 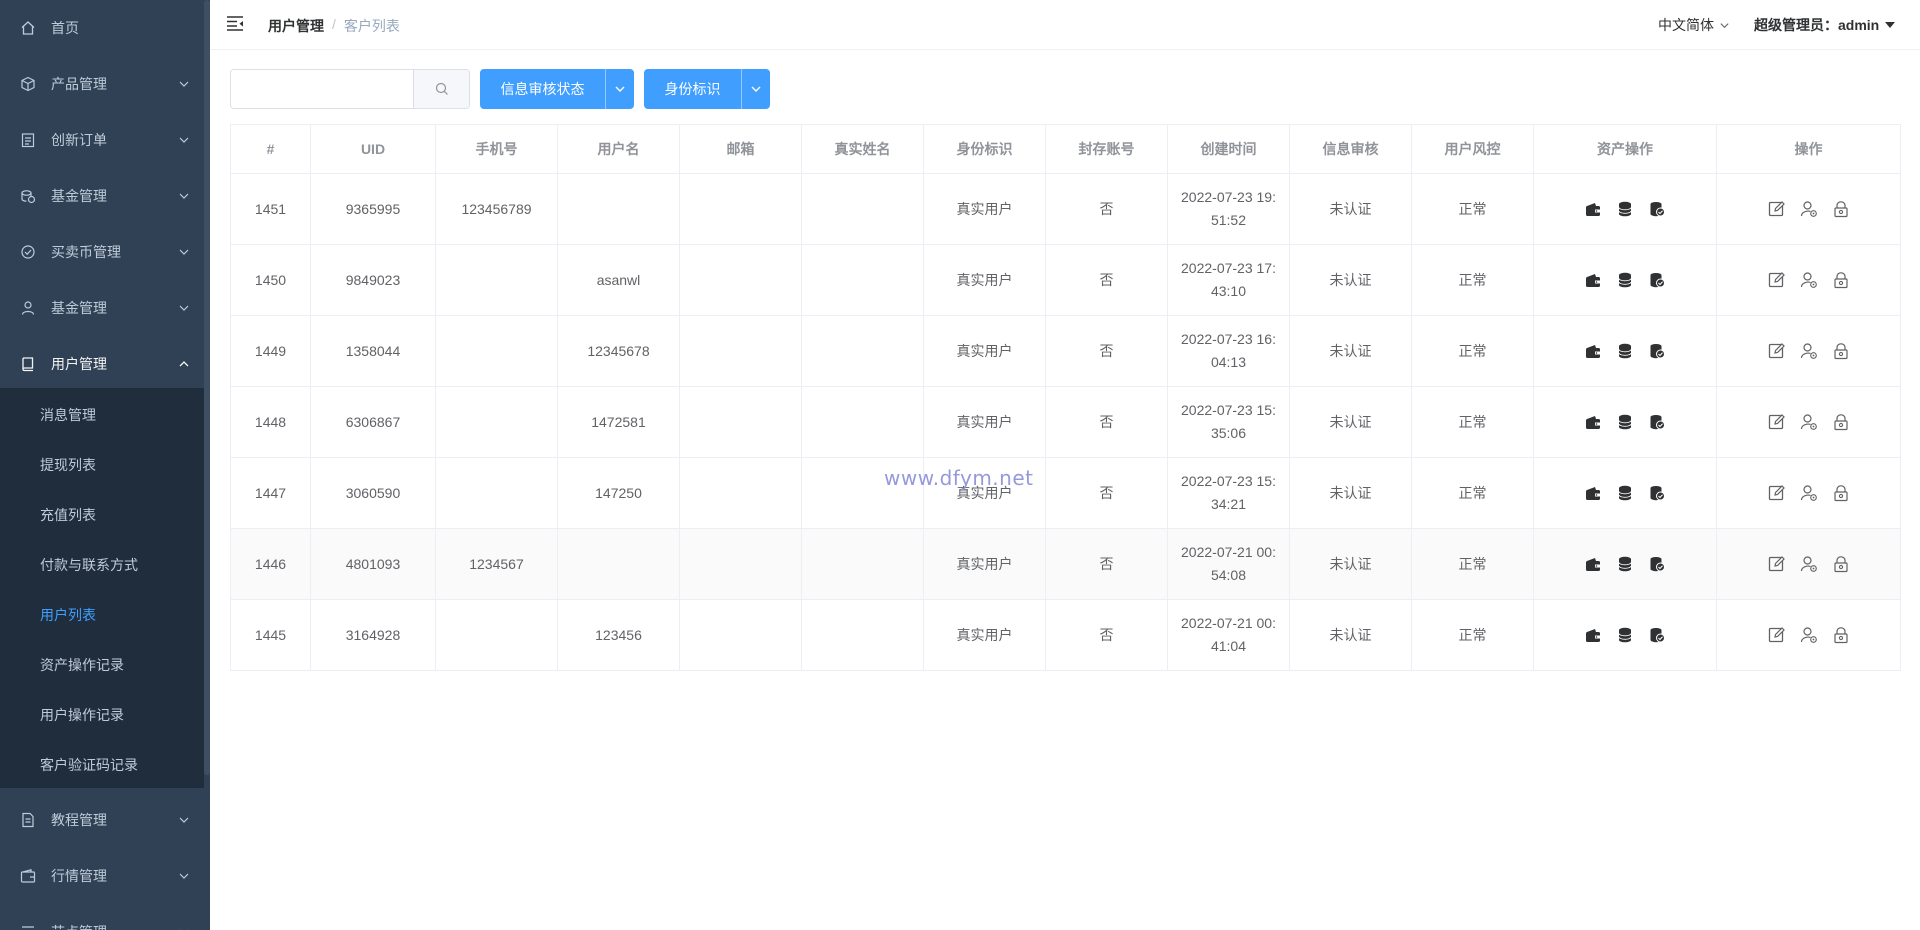 I want to click on sidebar-item-market: 行情管理, so click(x=102, y=876).